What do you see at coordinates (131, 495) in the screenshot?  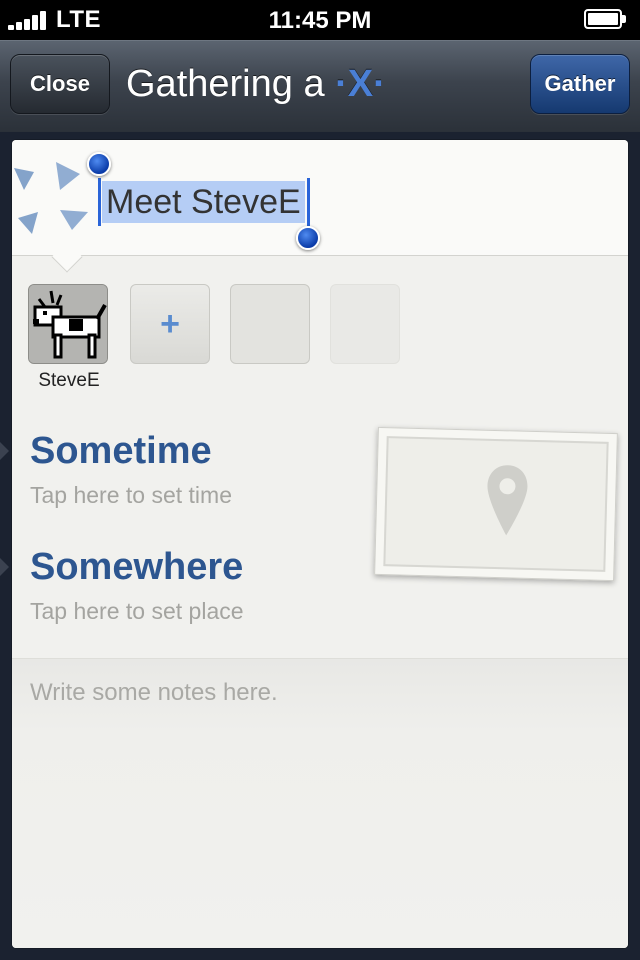 I see `time-hint: Tap here to set time` at bounding box center [131, 495].